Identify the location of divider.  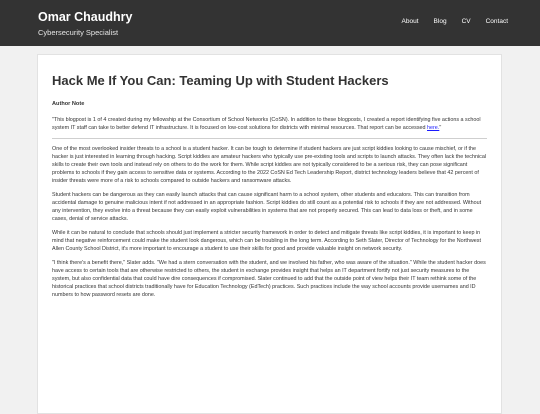
(269, 138).